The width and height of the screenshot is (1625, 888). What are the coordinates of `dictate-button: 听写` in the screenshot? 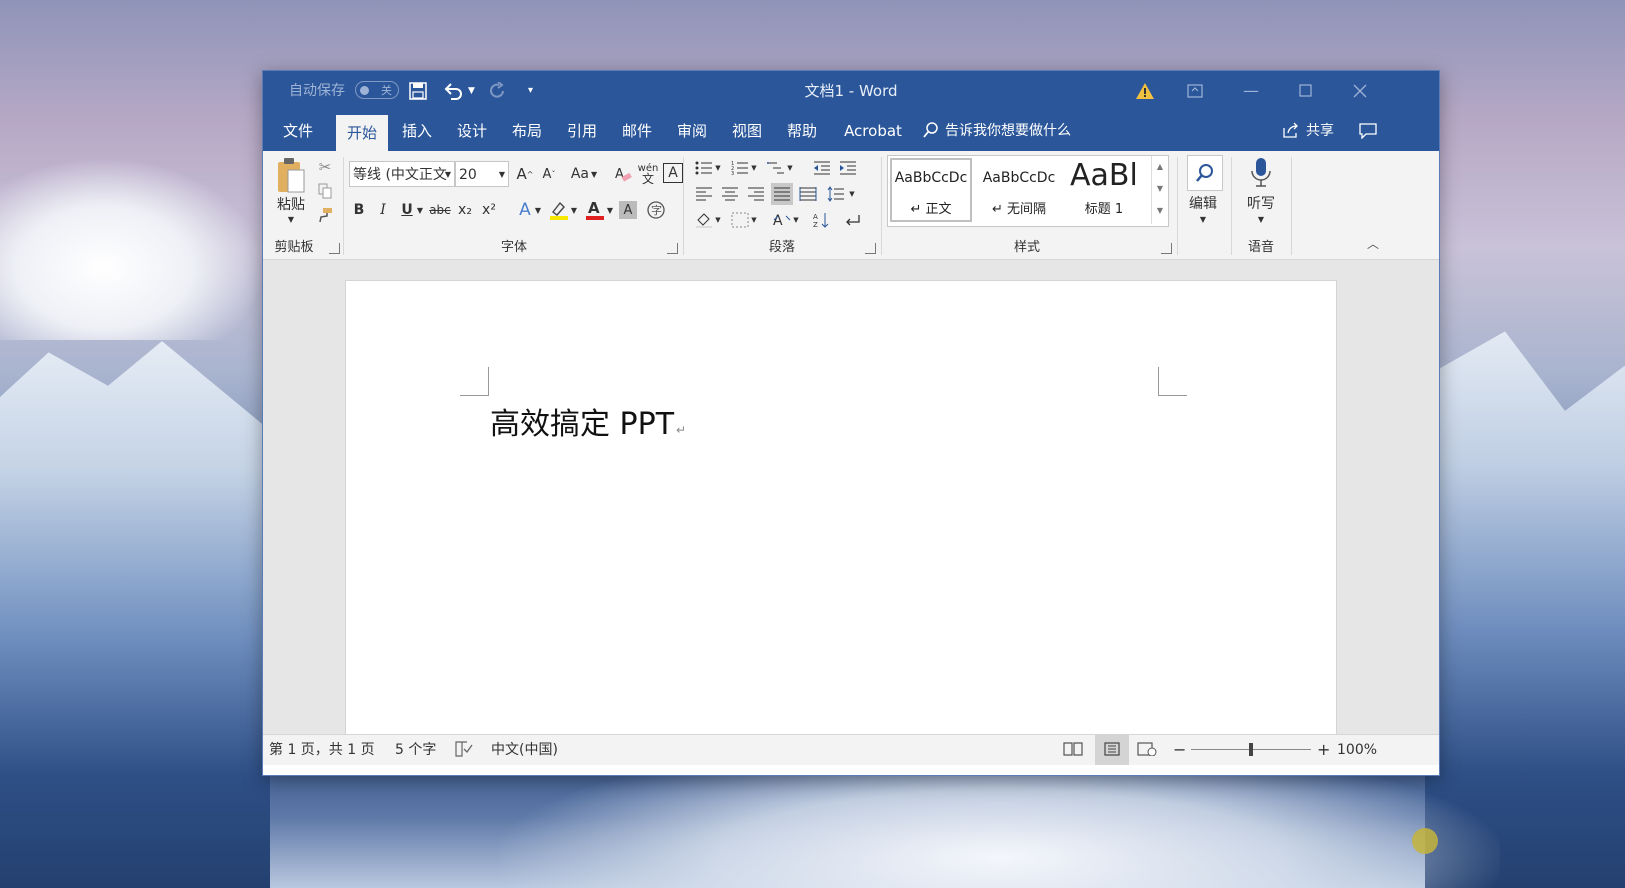 It's located at (1261, 203).